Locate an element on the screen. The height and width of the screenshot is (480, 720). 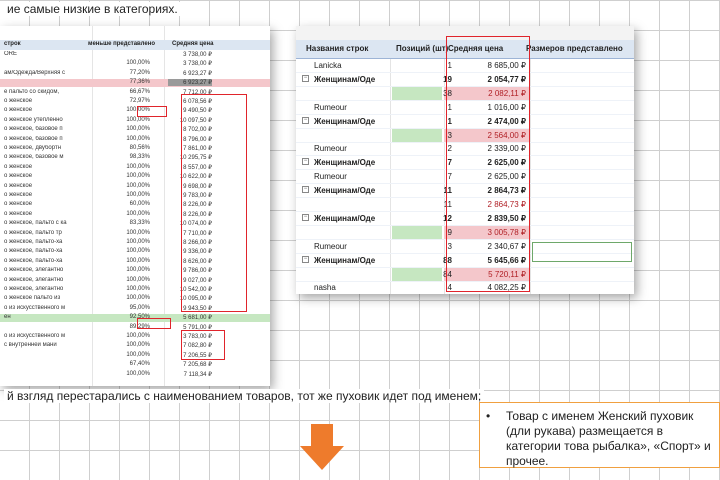
header-qty: Позиций (шт) is located at coordinates (422, 48).